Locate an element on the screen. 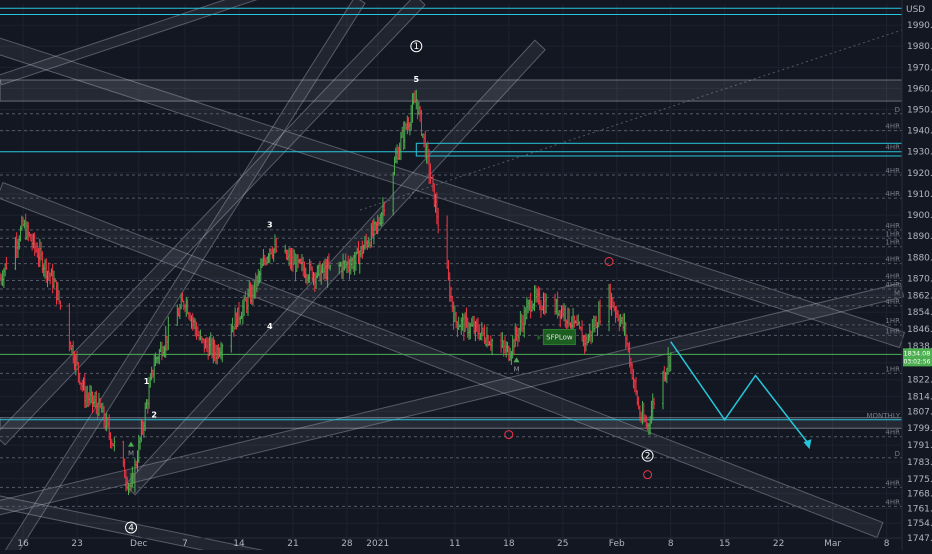 Image resolution: width=932 pixels, height=554 pixels. price-tick-label: 1768.00 is located at coordinates (919, 495).